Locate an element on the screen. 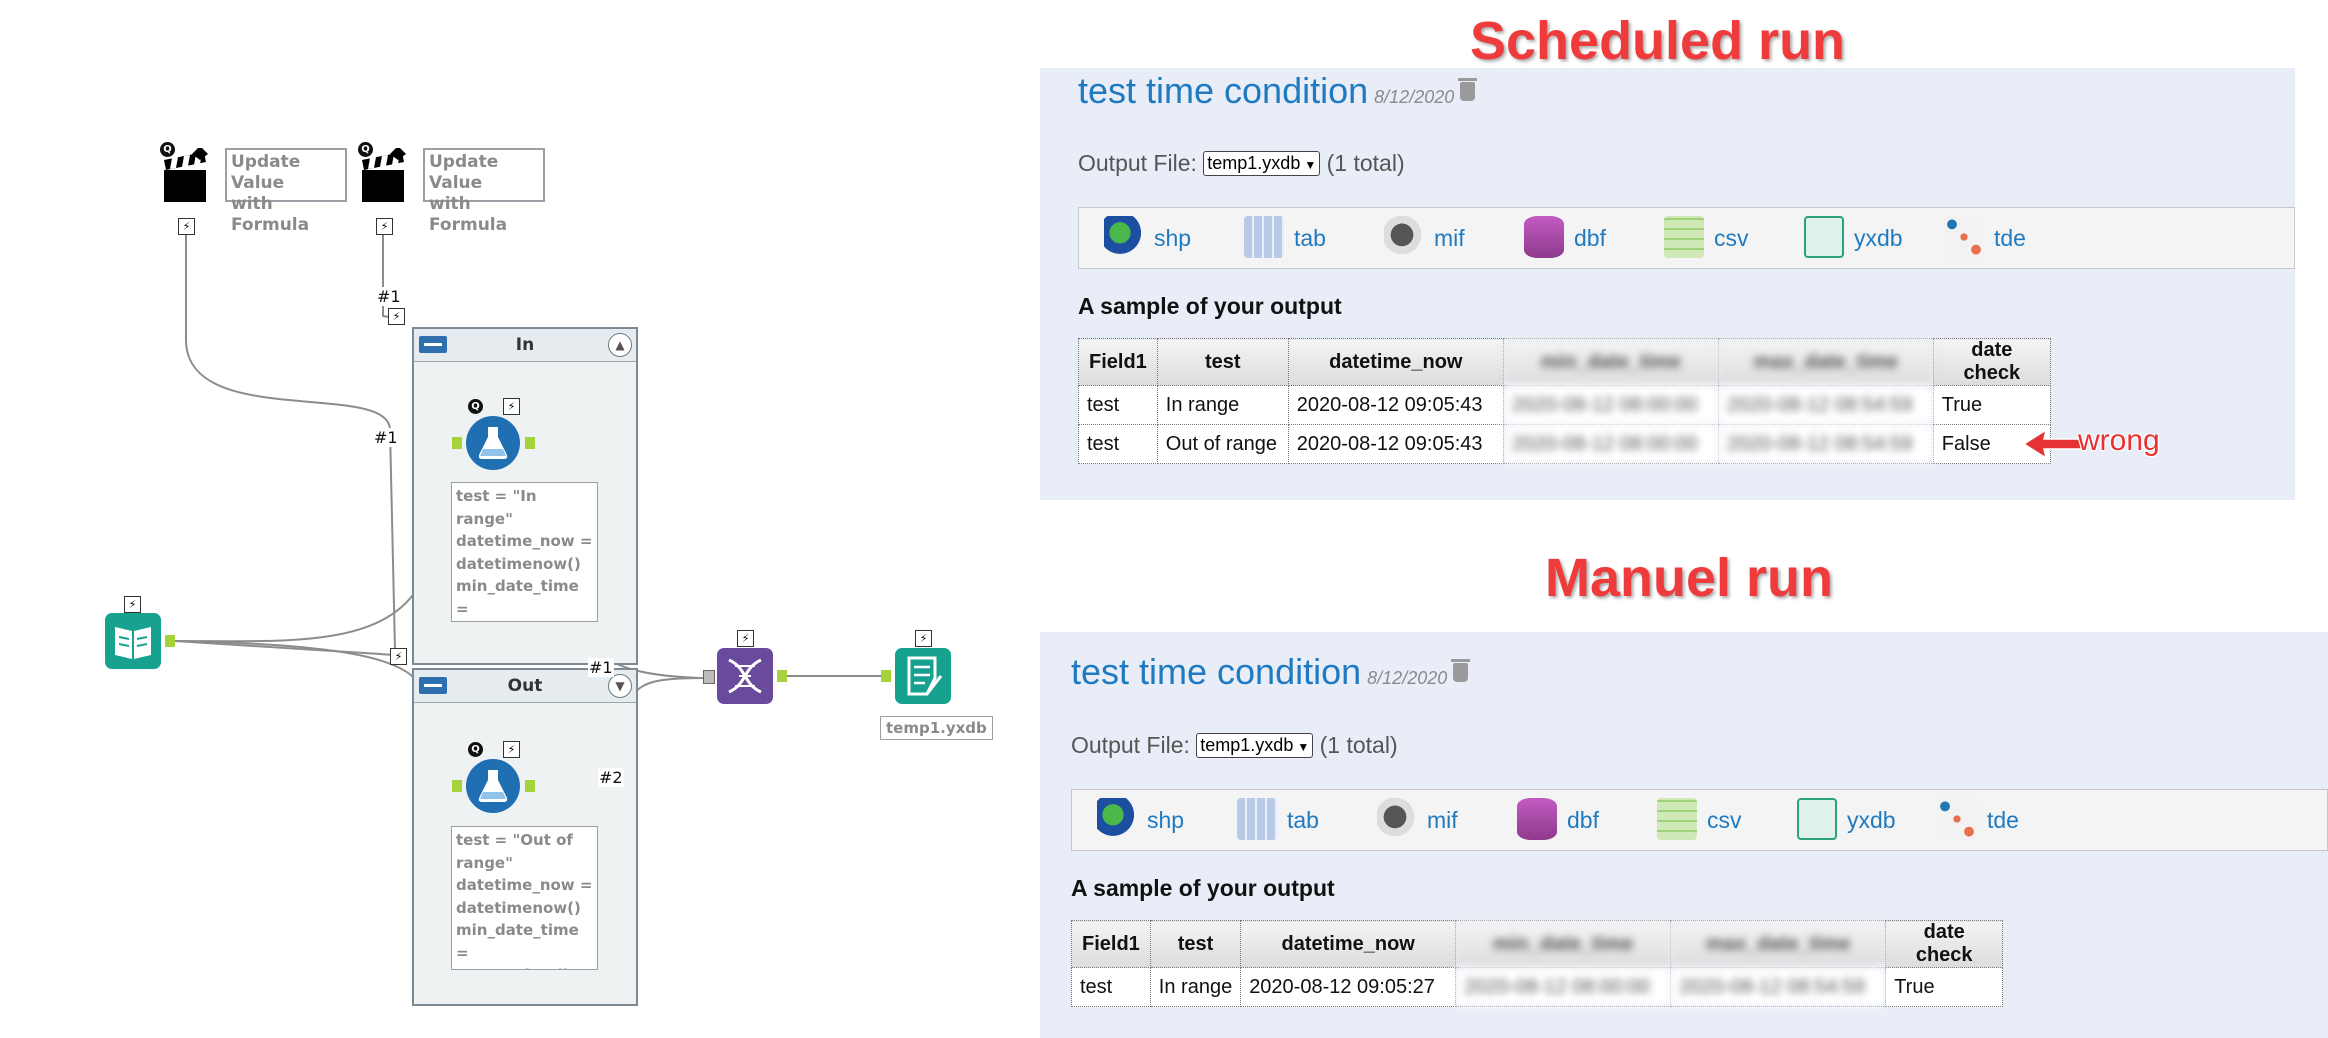  wire-label: #2 is located at coordinates (611, 777).